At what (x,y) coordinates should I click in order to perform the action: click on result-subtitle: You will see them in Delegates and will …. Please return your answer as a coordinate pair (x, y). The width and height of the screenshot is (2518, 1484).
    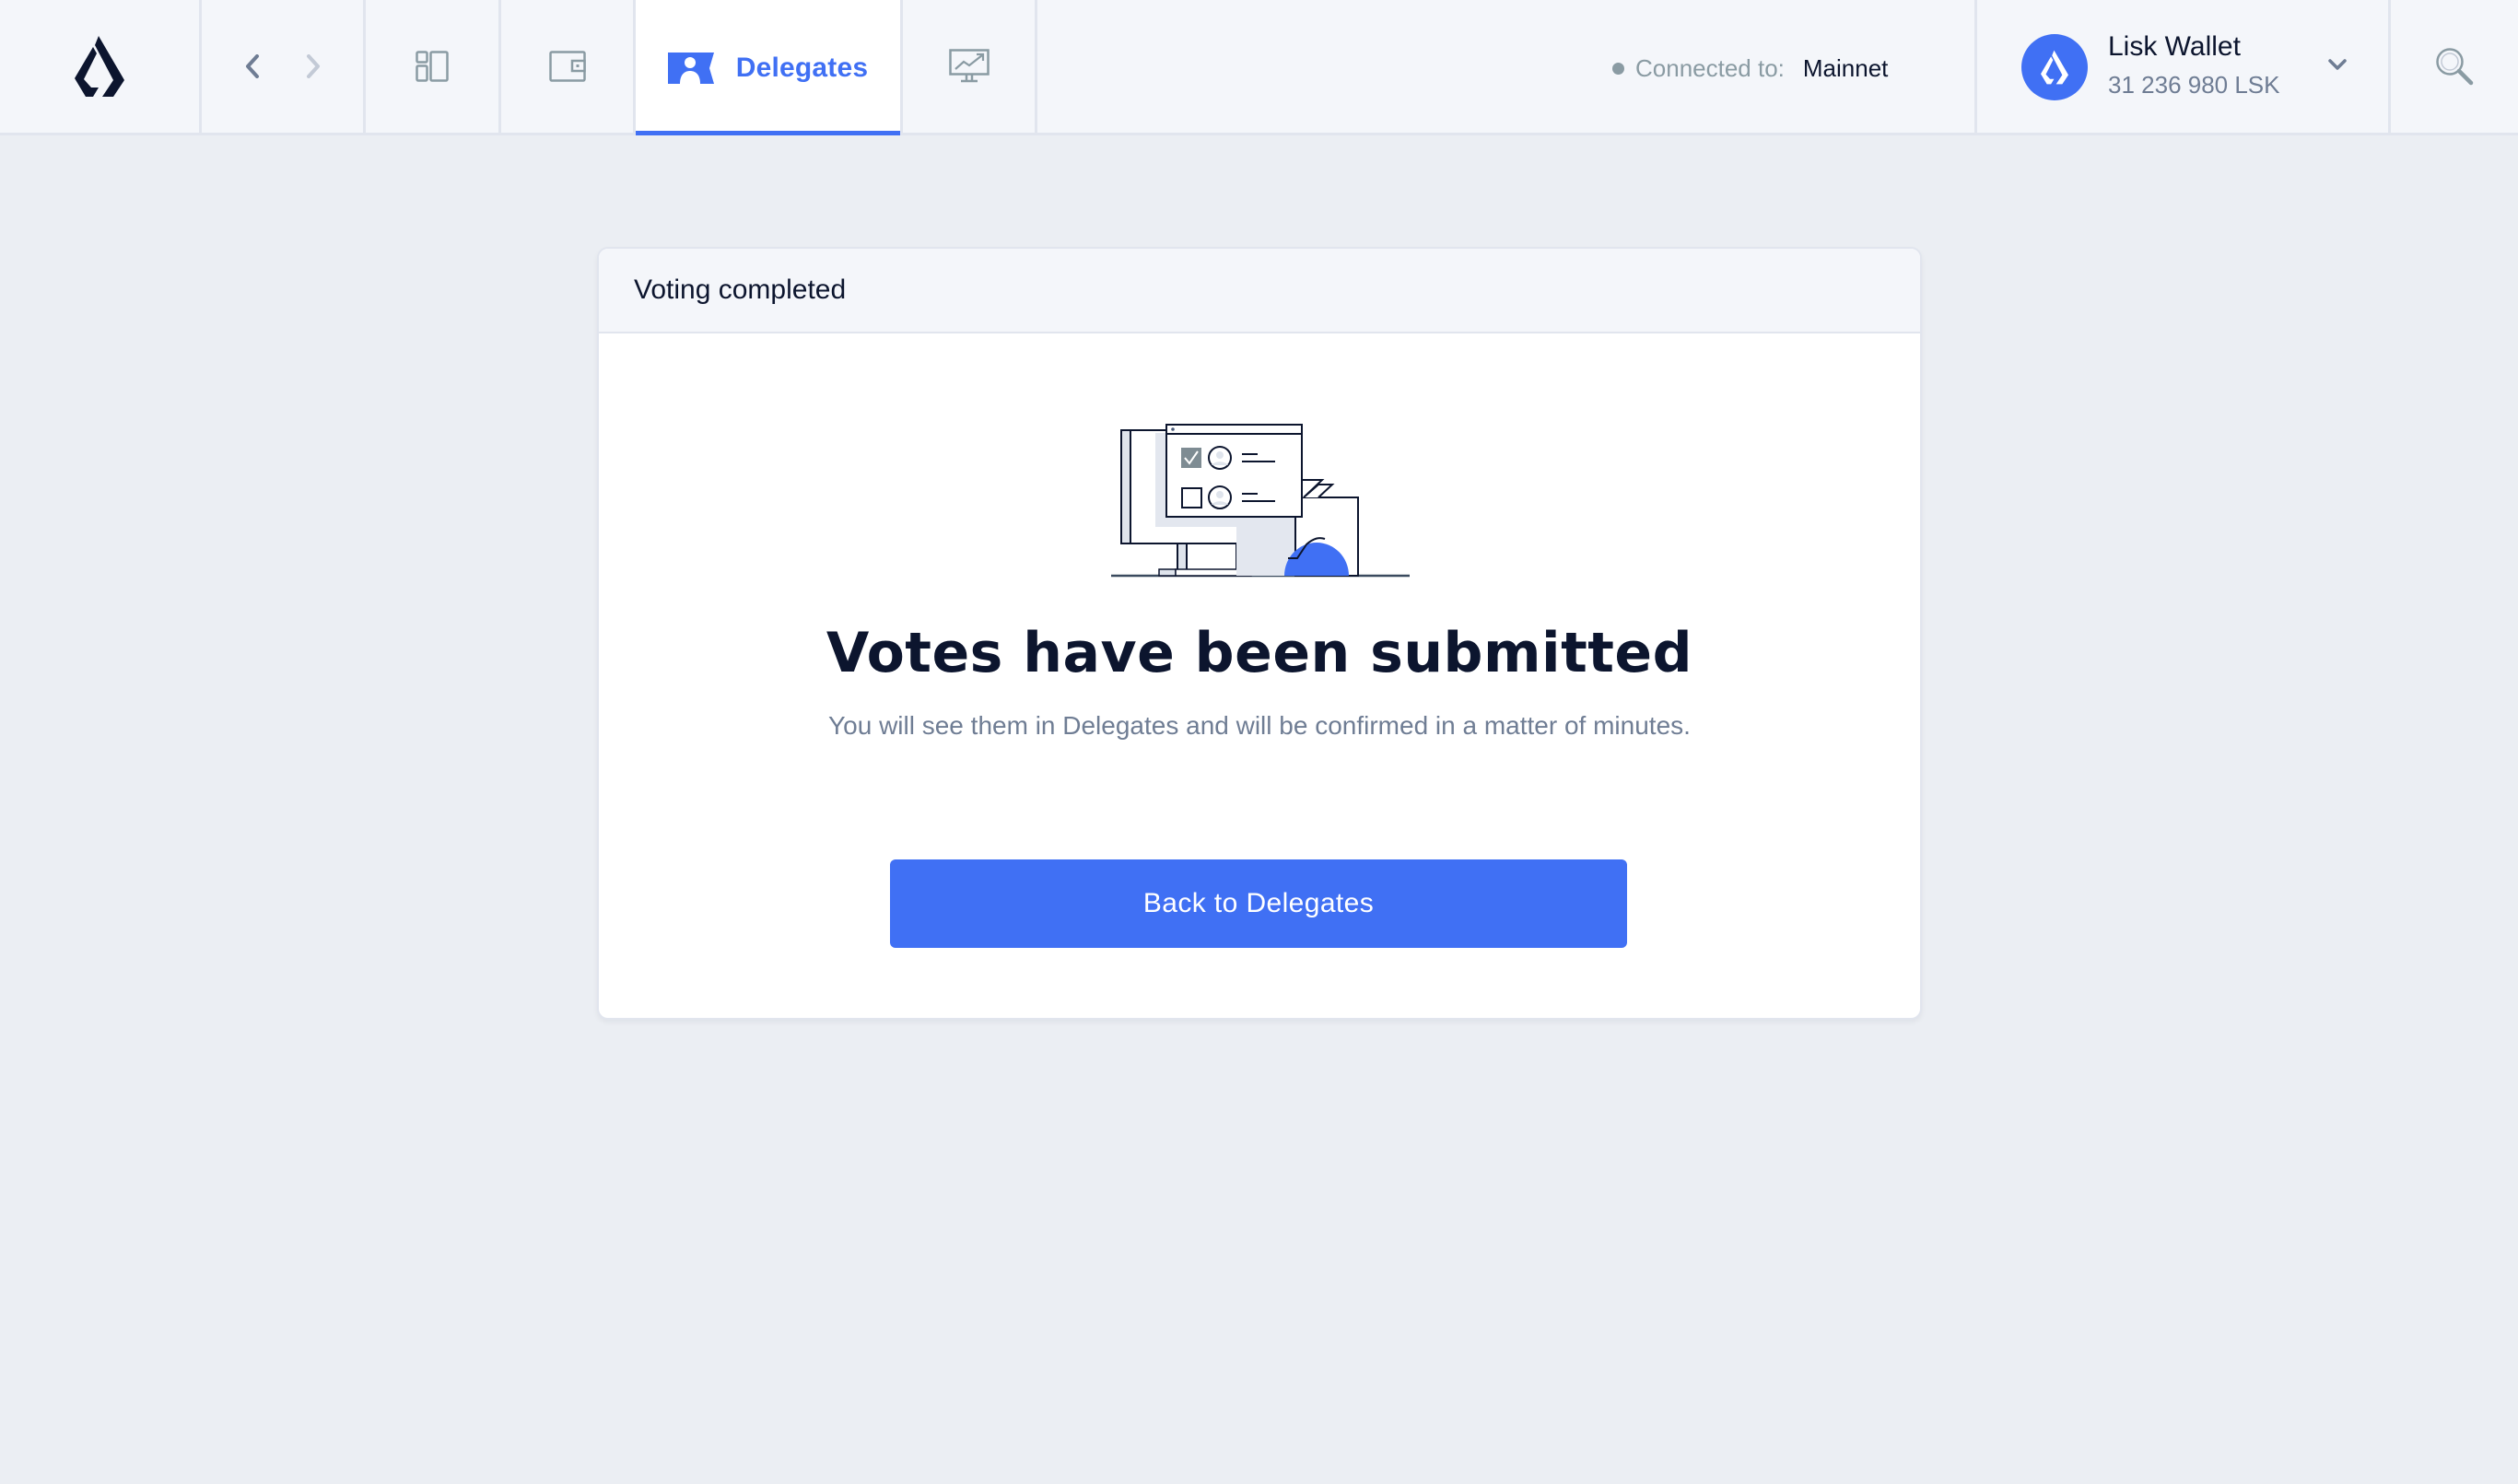
    Looking at the image, I should click on (1259, 725).